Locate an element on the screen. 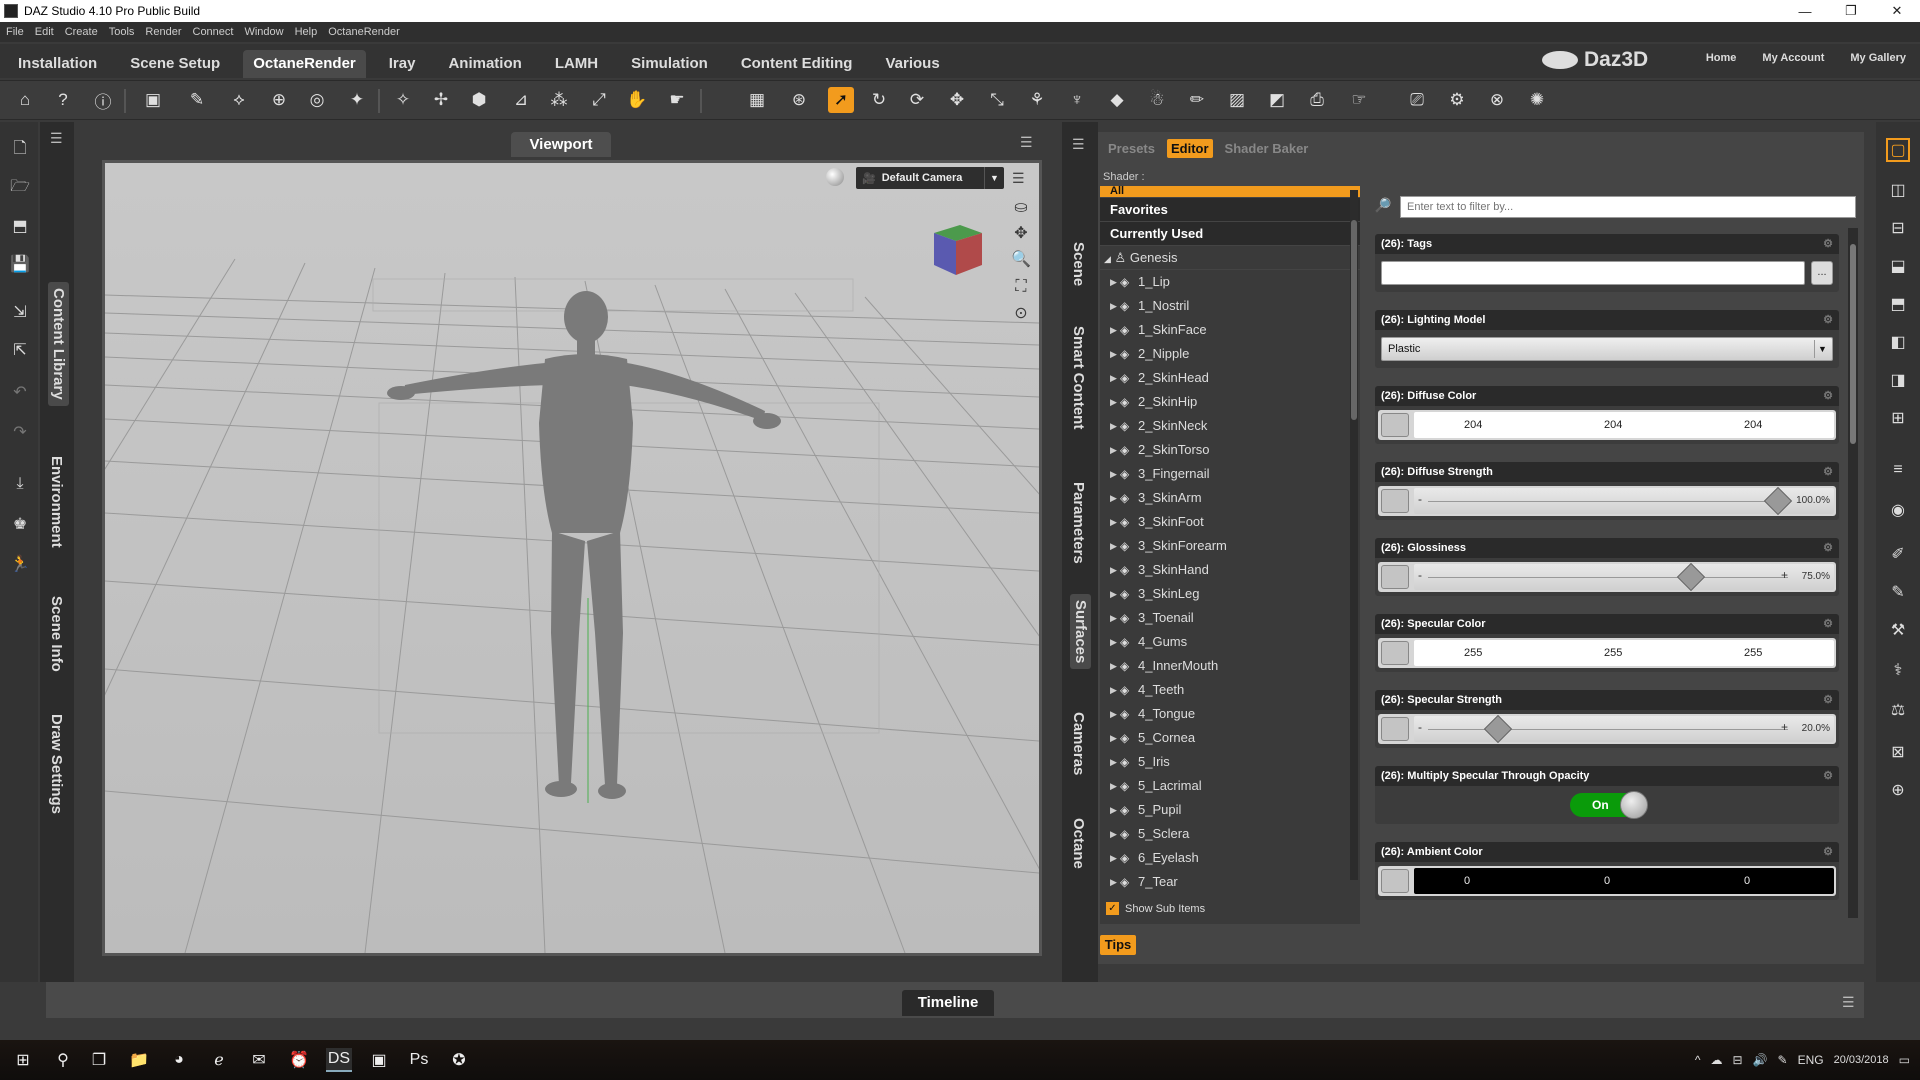 This screenshot has width=1920, height=1080. tree-item: ▶ ◈ 5_Iris is located at coordinates (1230, 762).